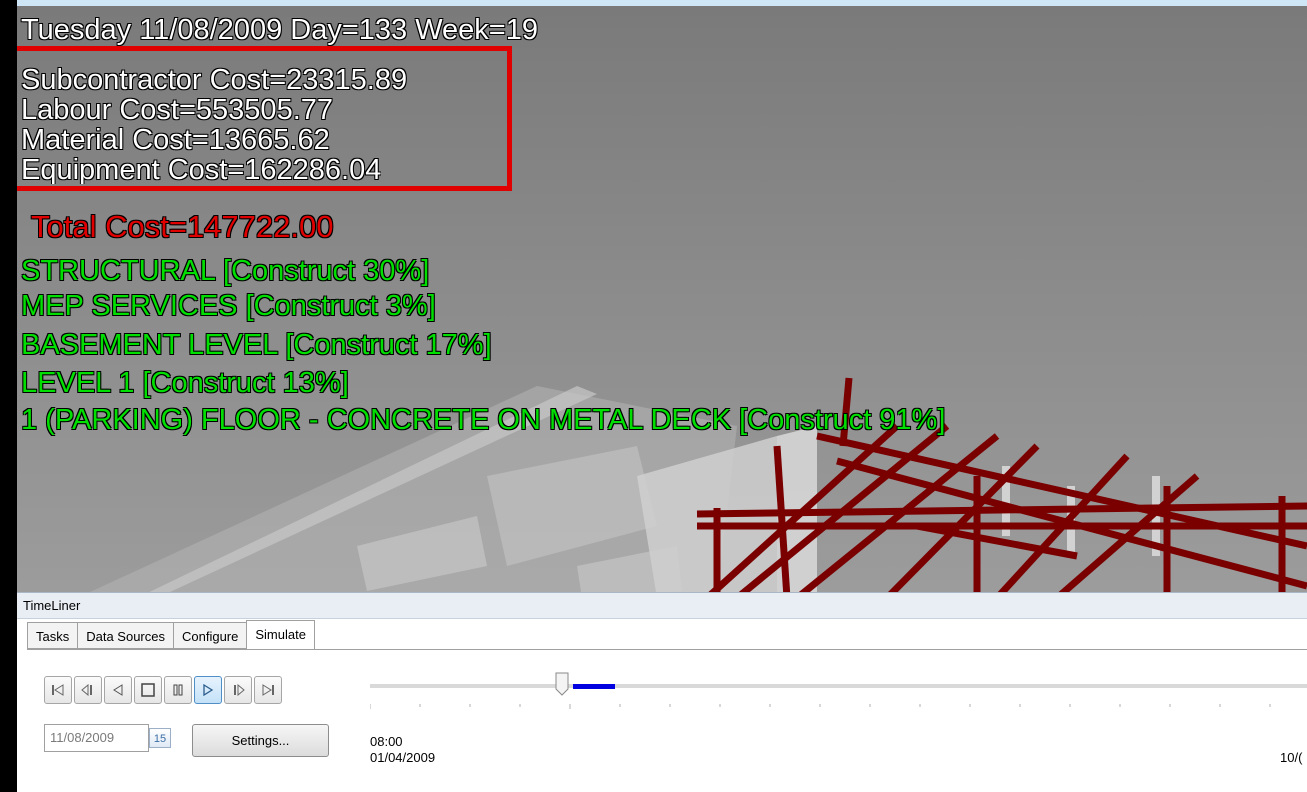 The image size is (1307, 792). What do you see at coordinates (160, 738) in the screenshot?
I see `calendar-icon: 15` at bounding box center [160, 738].